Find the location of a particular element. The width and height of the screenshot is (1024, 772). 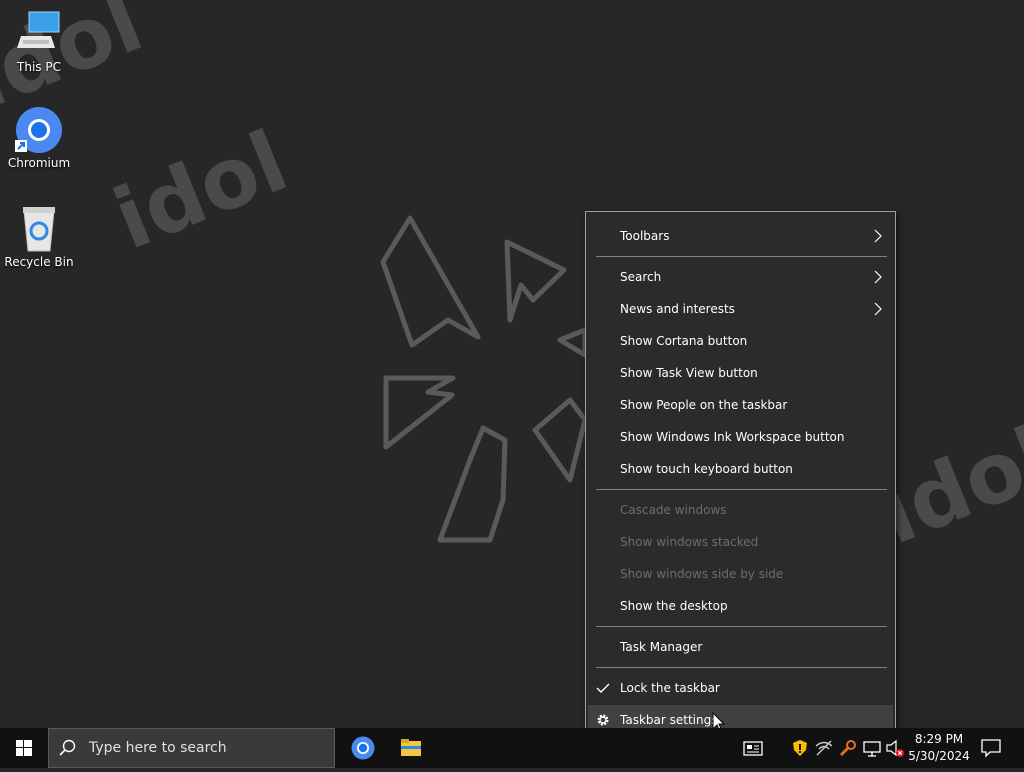

menu-item-label: Search is located at coordinates (641, 277).